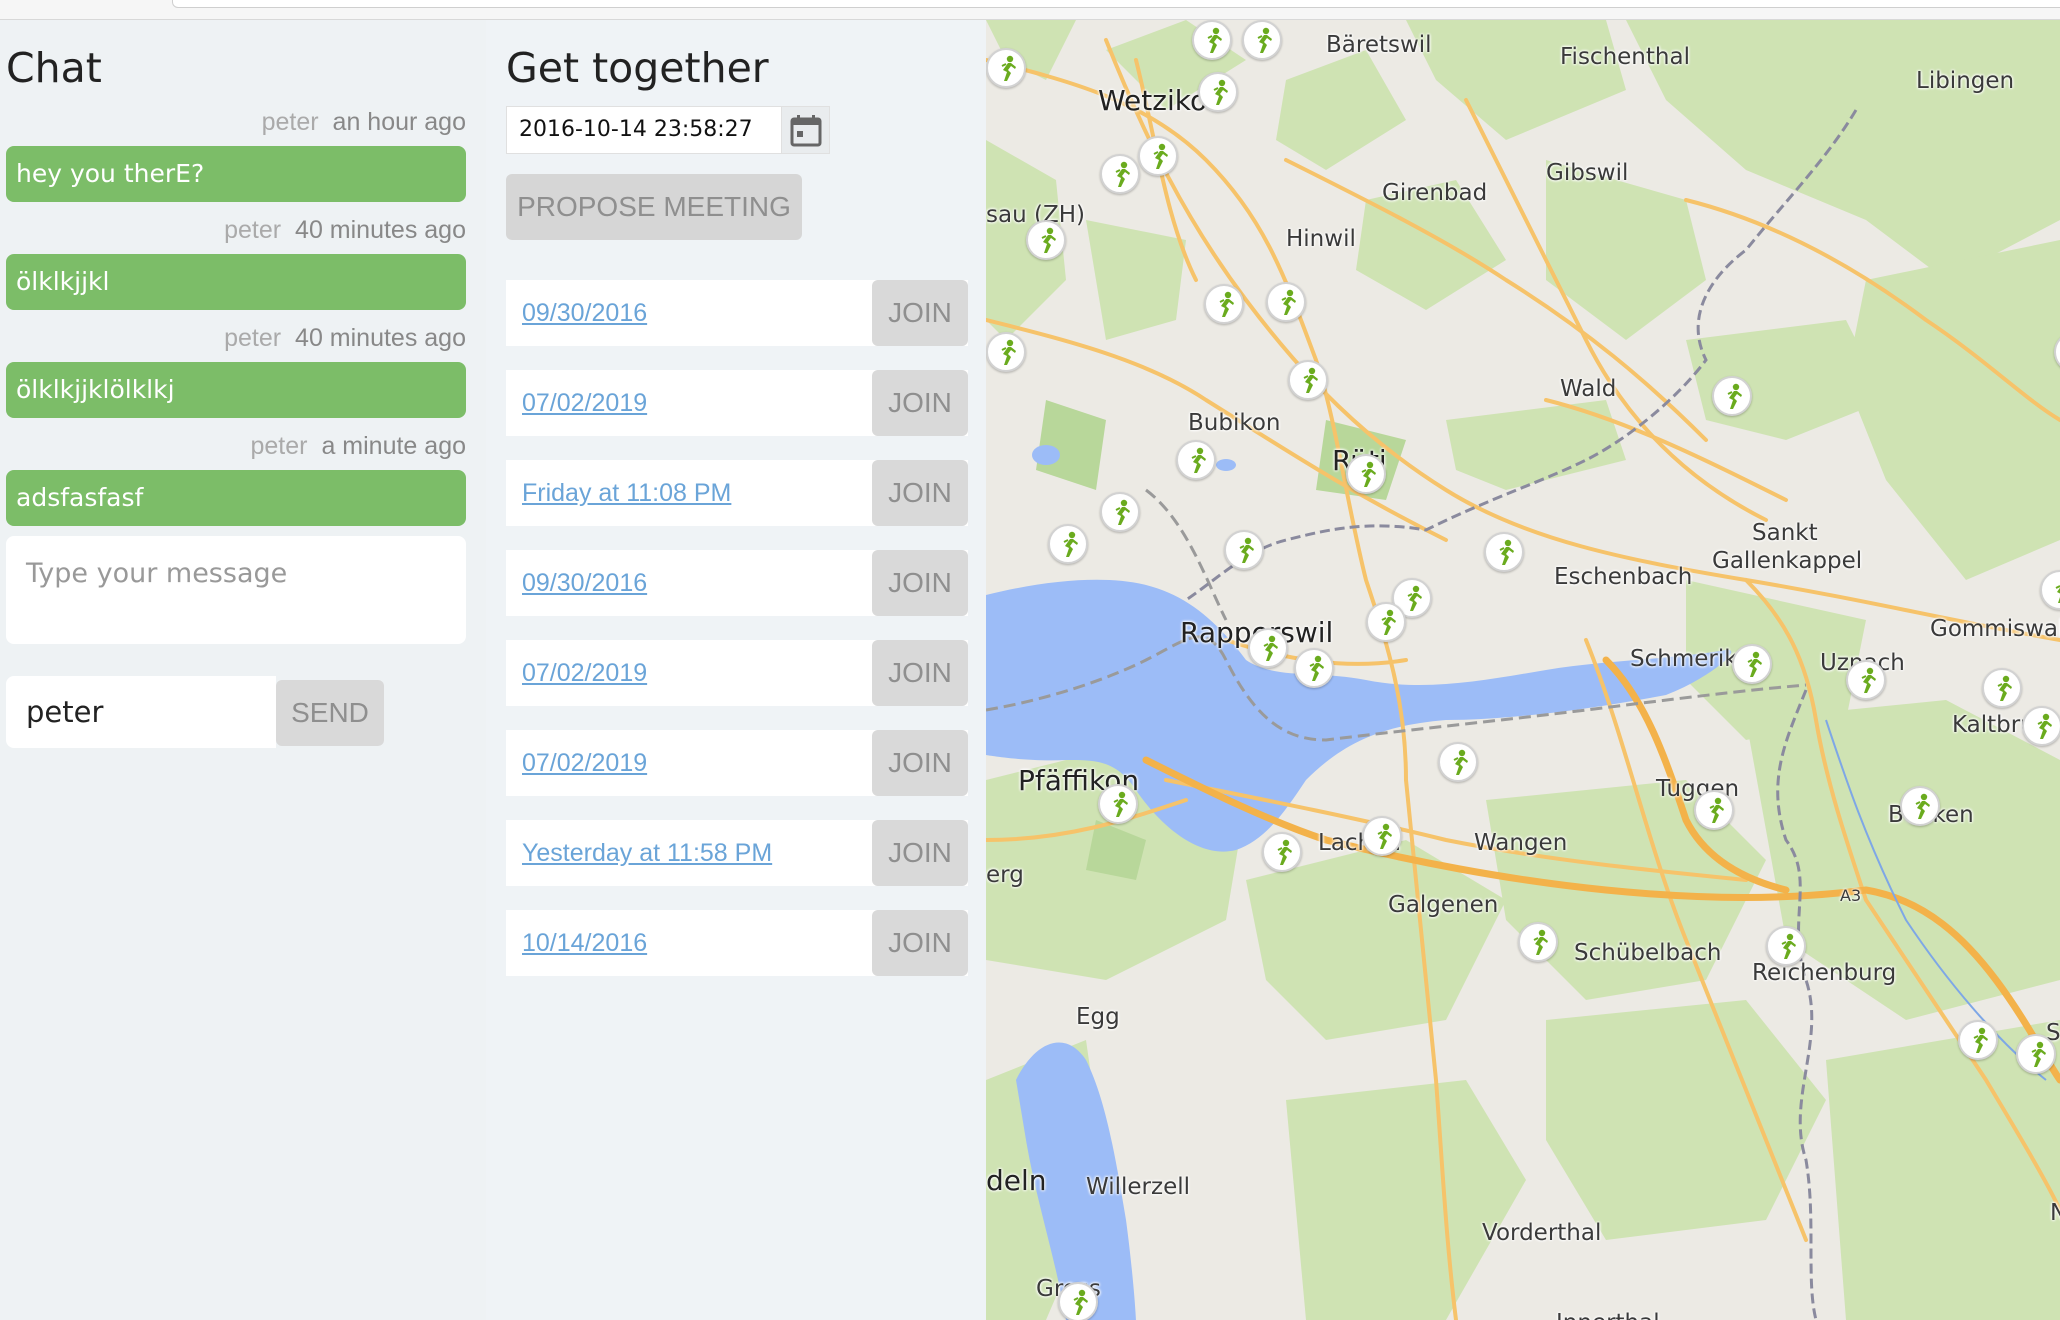  What do you see at coordinates (1435, 193) in the screenshot?
I see `map-label: Girenbad` at bounding box center [1435, 193].